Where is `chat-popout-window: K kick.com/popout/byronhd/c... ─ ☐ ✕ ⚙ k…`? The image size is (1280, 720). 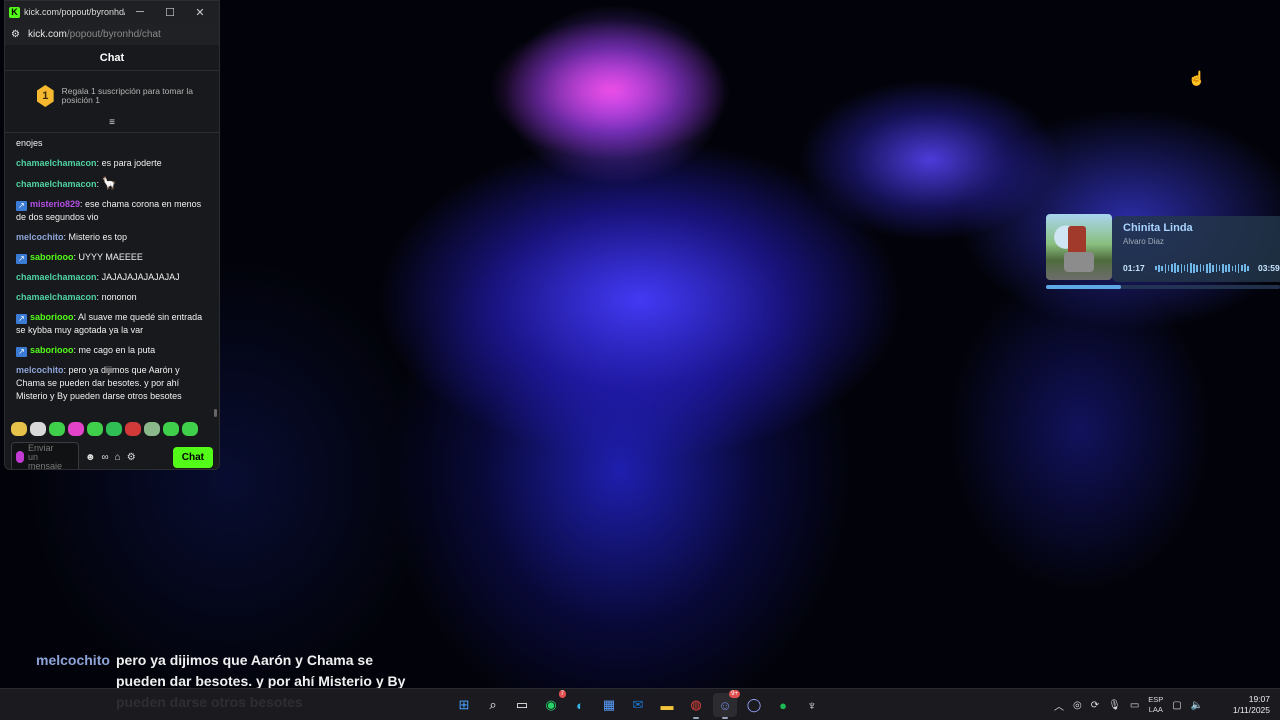
chat-popout-window: K kick.com/popout/byronhd/c... ─ ☐ ✕ ⚙ k… is located at coordinates (112, 235).